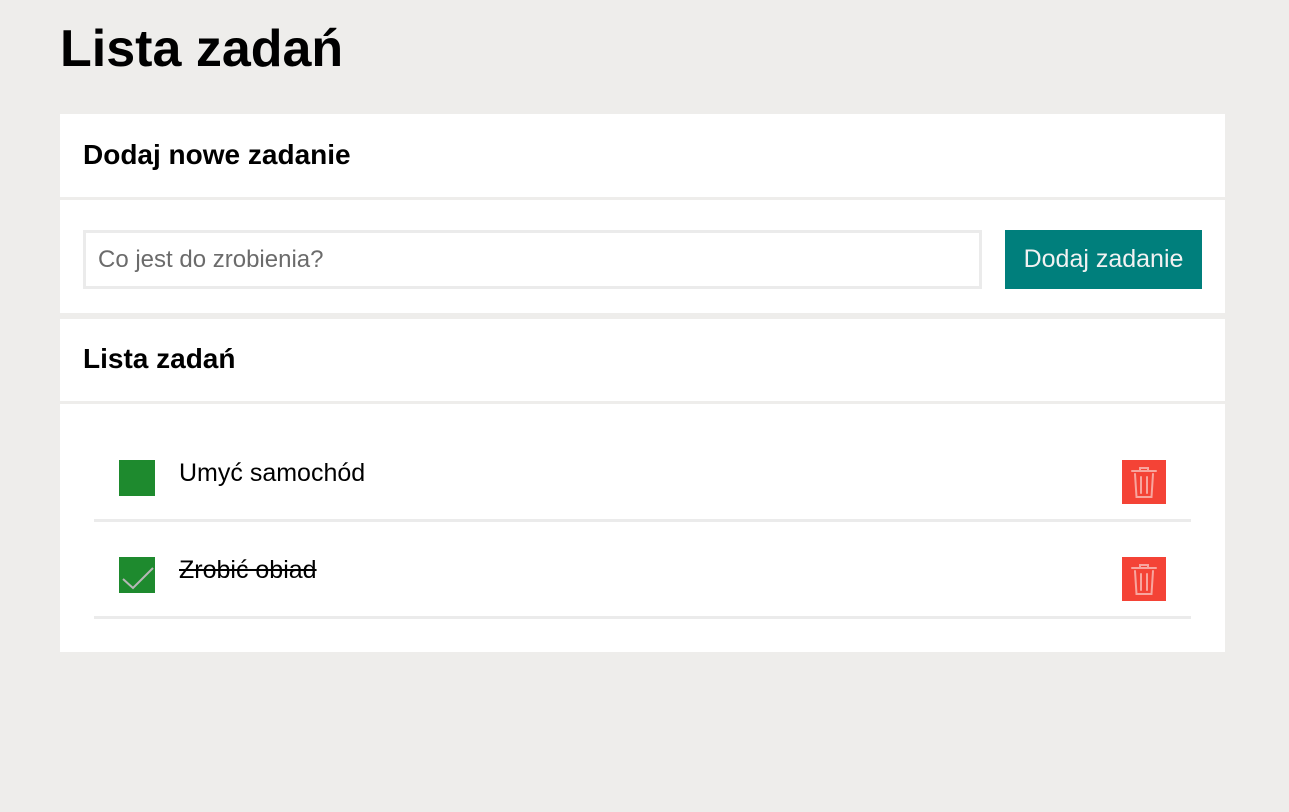 The image size is (1289, 812). Describe the element at coordinates (642, 571) in the screenshot. I see `task-item: Zrobić obiad` at that location.